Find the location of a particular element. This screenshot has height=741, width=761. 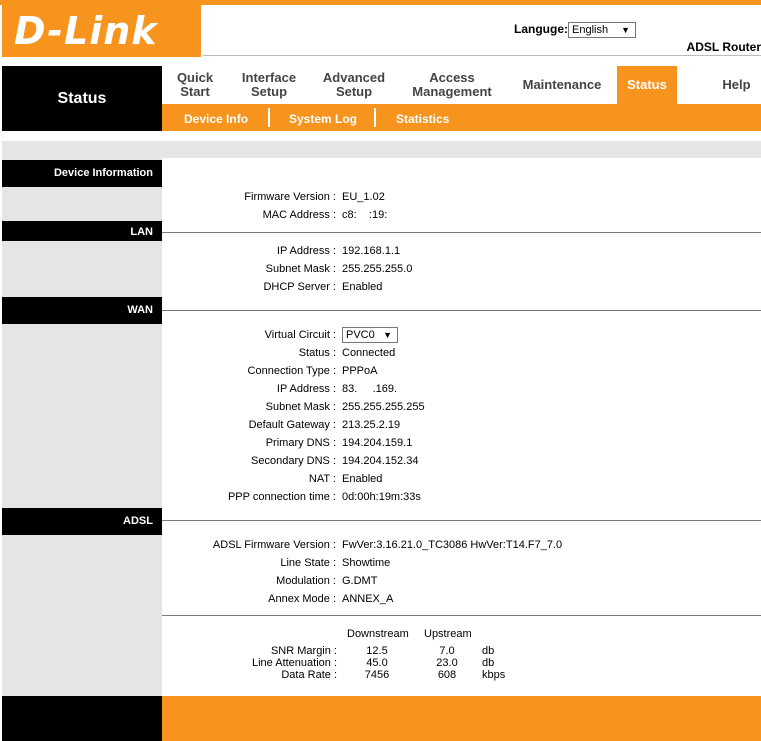

side-title-box: Status is located at coordinates (82, 98).